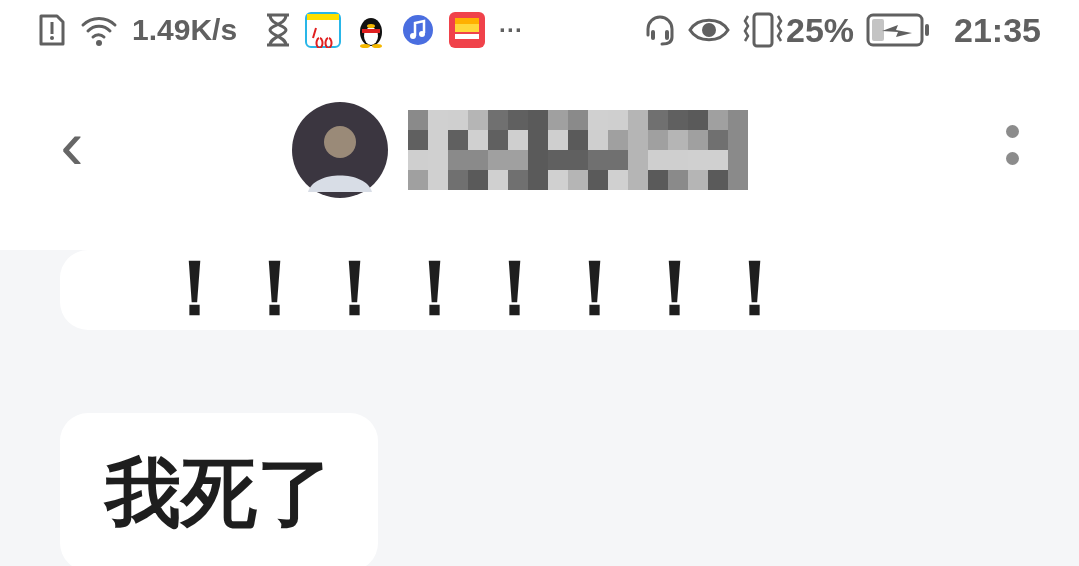  I want to click on clock-time: 21:35, so click(997, 30).